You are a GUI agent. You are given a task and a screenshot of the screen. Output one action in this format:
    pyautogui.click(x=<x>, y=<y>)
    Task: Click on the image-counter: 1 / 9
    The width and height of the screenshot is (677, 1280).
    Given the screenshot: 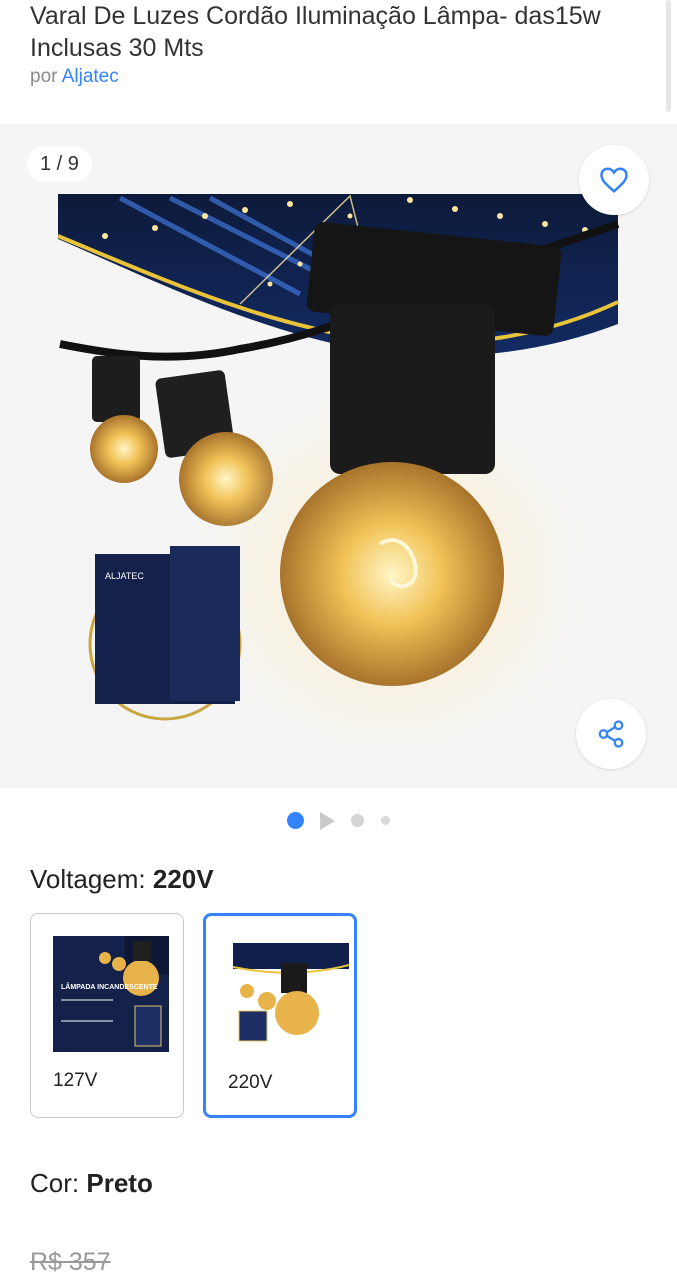 What is the action you would take?
    pyautogui.click(x=59, y=164)
    